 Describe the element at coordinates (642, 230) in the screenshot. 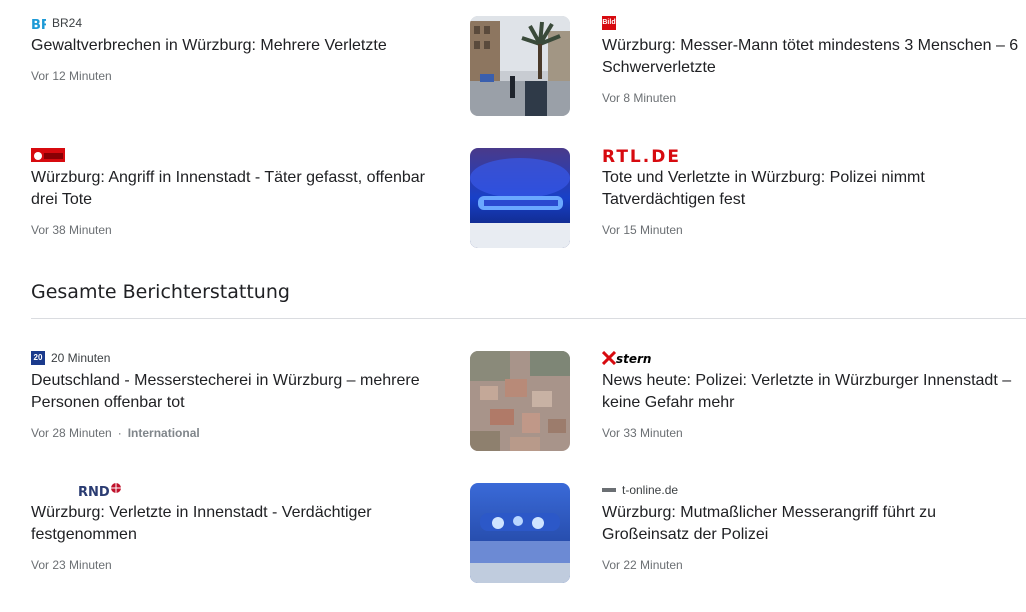

I see `article-time: Vor 15 Minuten` at that location.